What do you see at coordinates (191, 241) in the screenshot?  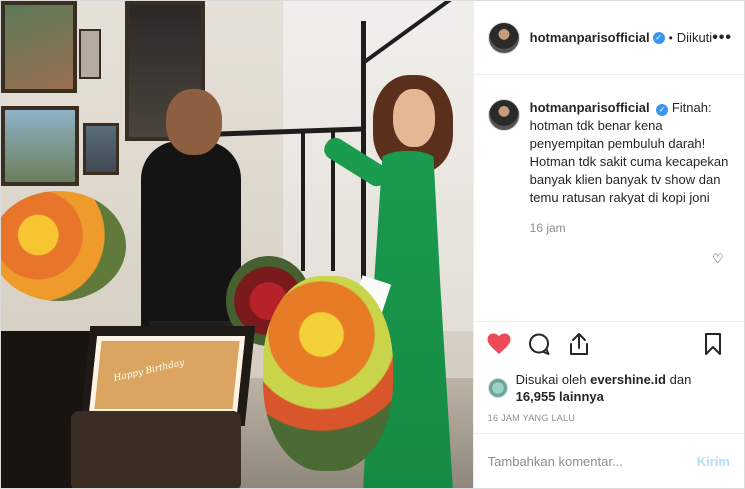 I see `person-man` at bounding box center [191, 241].